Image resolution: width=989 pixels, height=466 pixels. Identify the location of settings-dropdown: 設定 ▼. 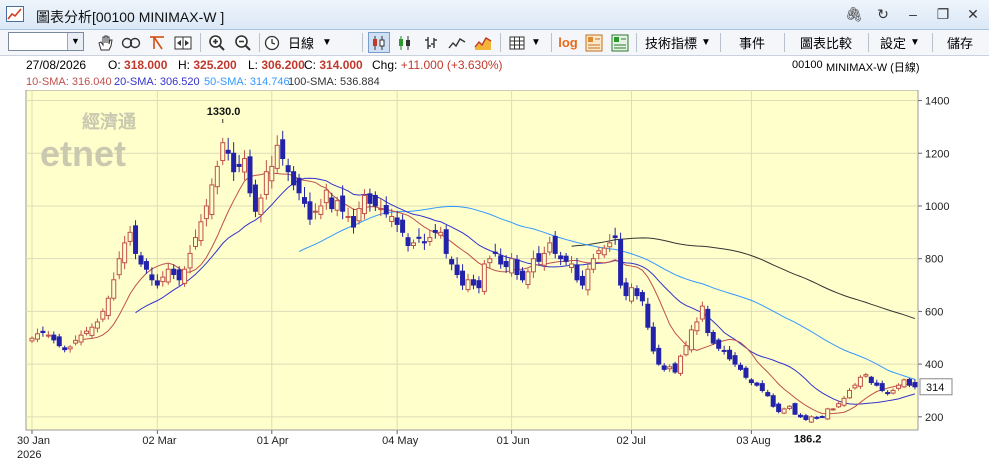
(900, 42).